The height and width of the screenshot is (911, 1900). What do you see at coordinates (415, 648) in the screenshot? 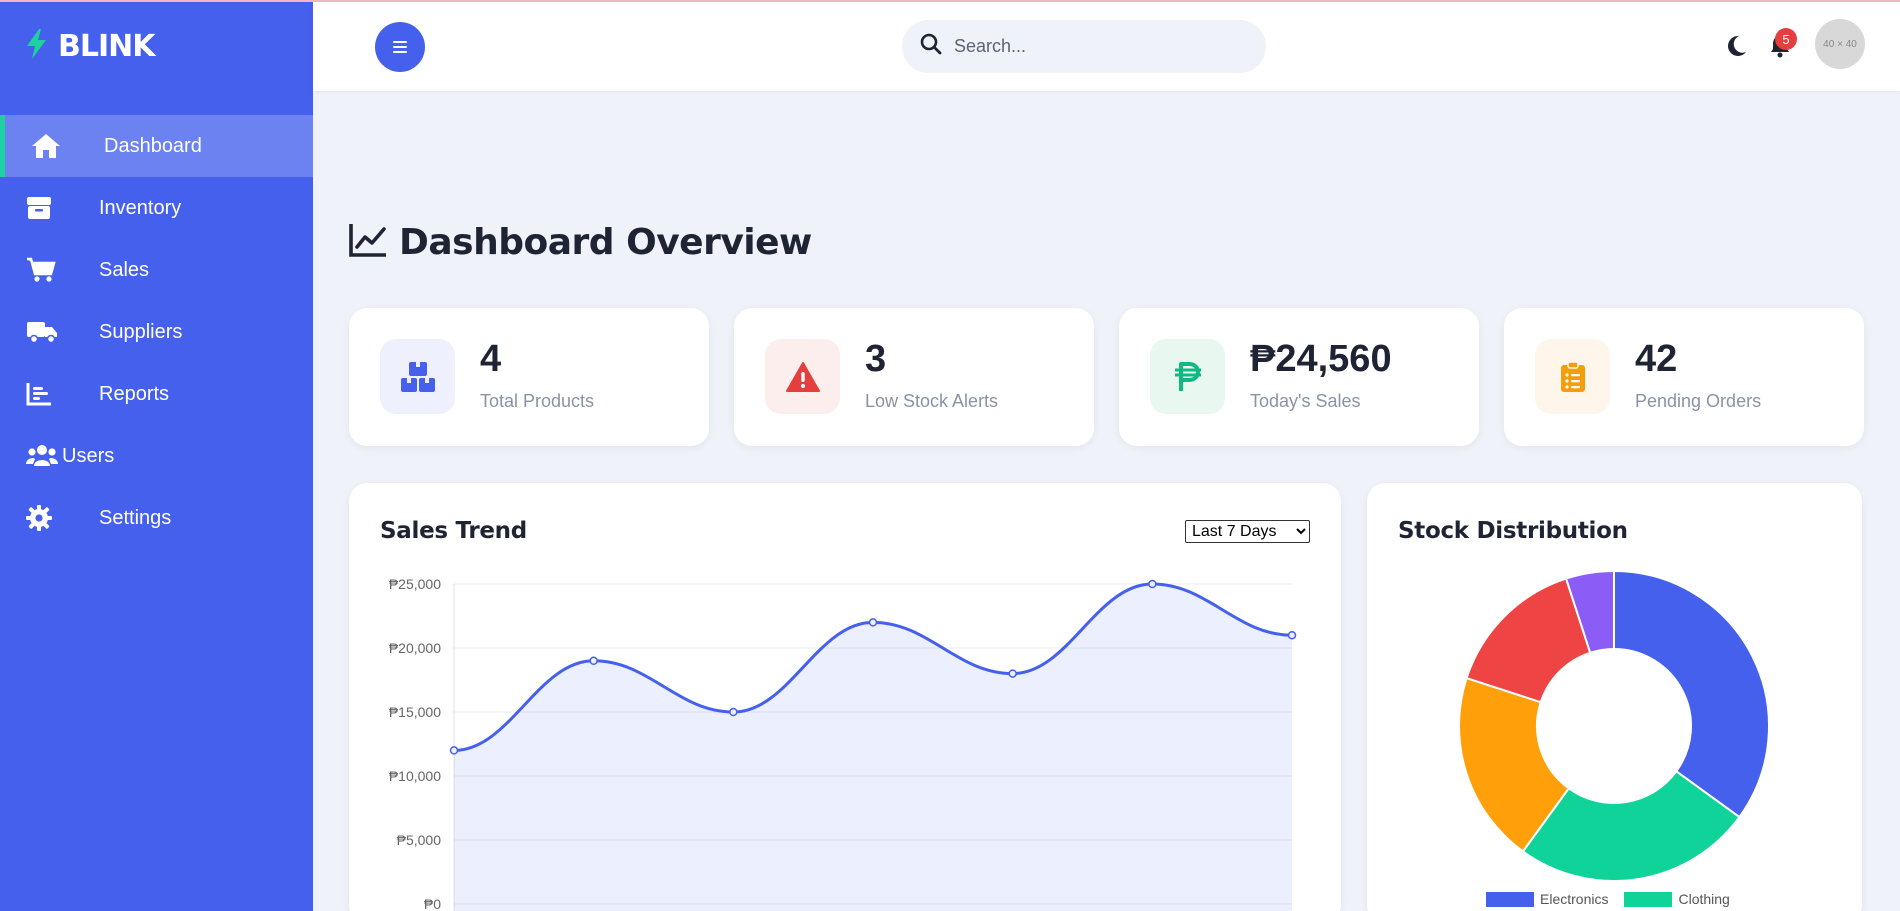
I see `y-tick-label: ₱20,000` at bounding box center [415, 648].